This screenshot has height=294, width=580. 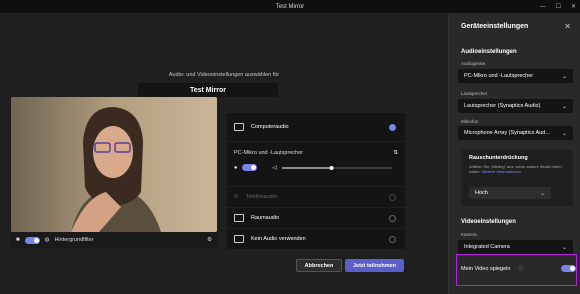 I want to click on close-icon: ✕, so click(x=567, y=26).